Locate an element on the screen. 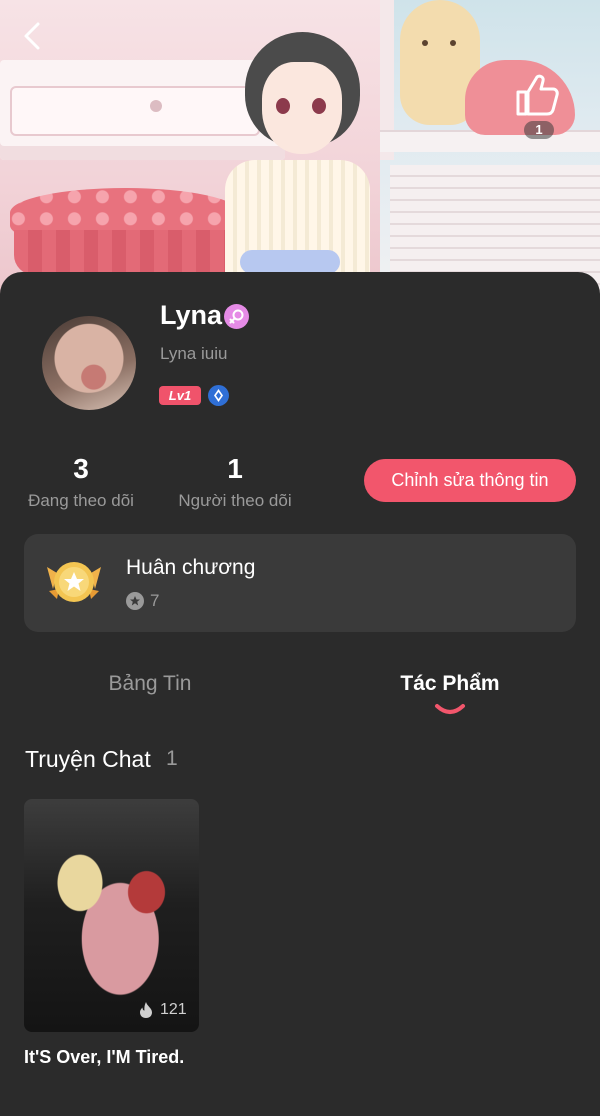 The image size is (600, 1116). medal-card is located at coordinates (300, 583).